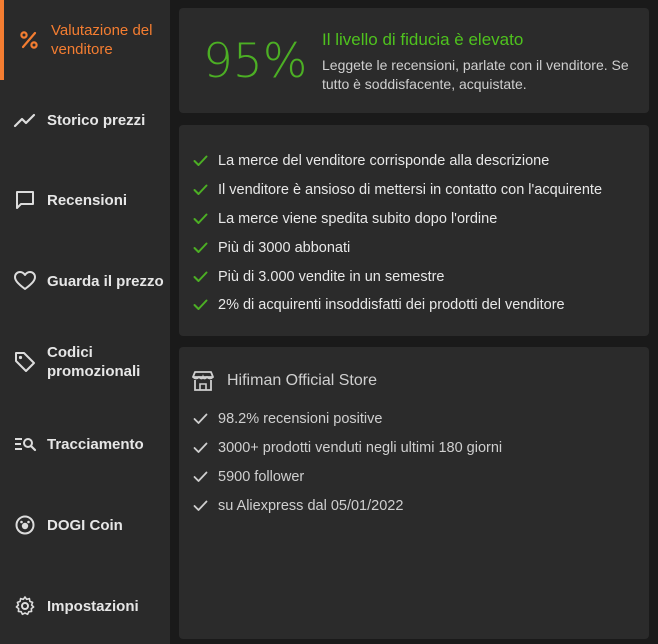  I want to click on store-fact-text: 5900 follower, so click(261, 476).